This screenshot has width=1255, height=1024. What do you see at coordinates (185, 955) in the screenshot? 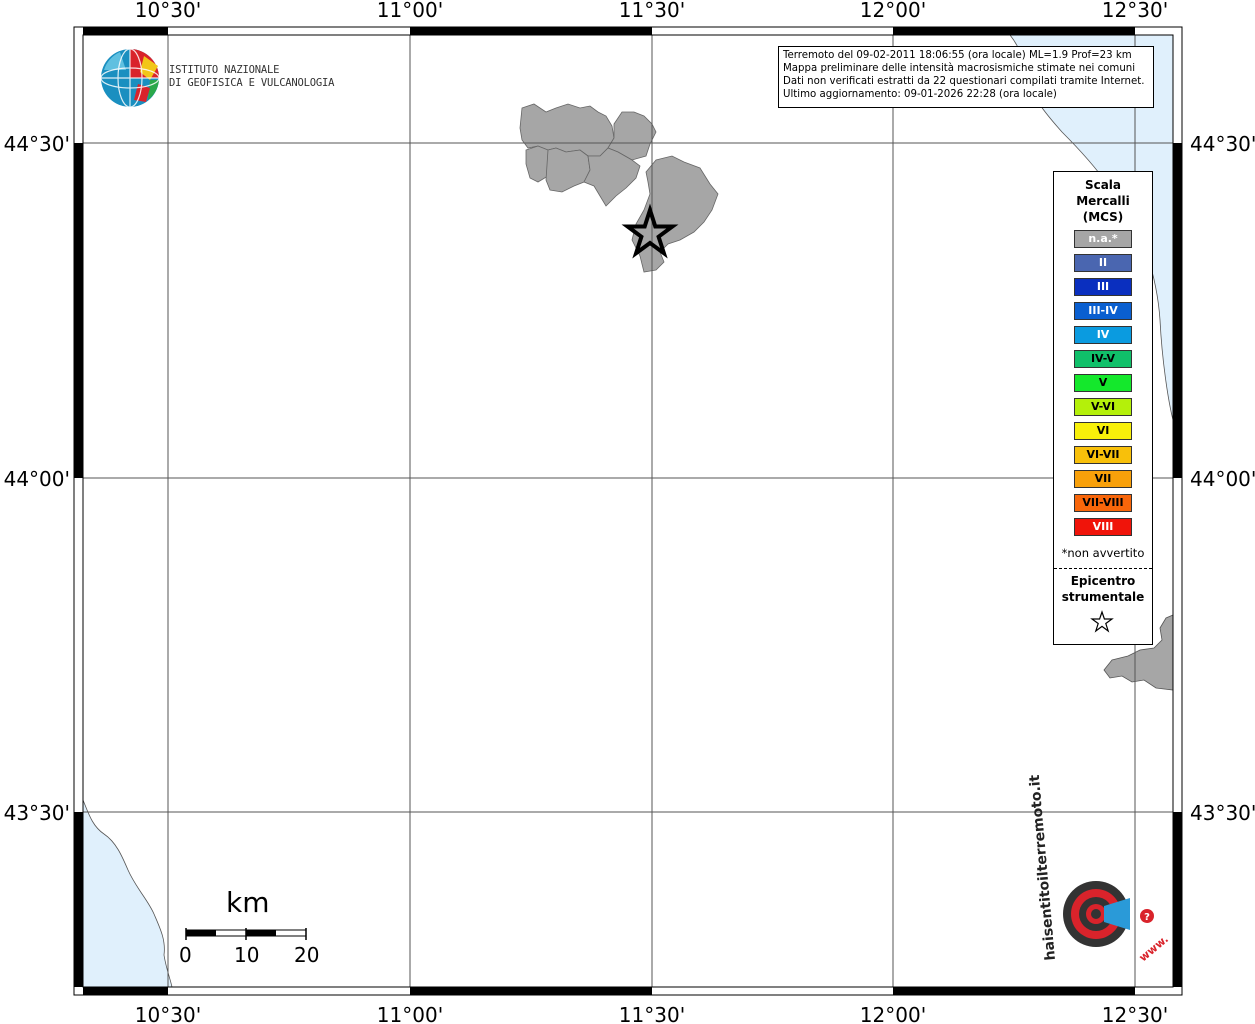
I see `scale-tick-0: 0` at bounding box center [185, 955].